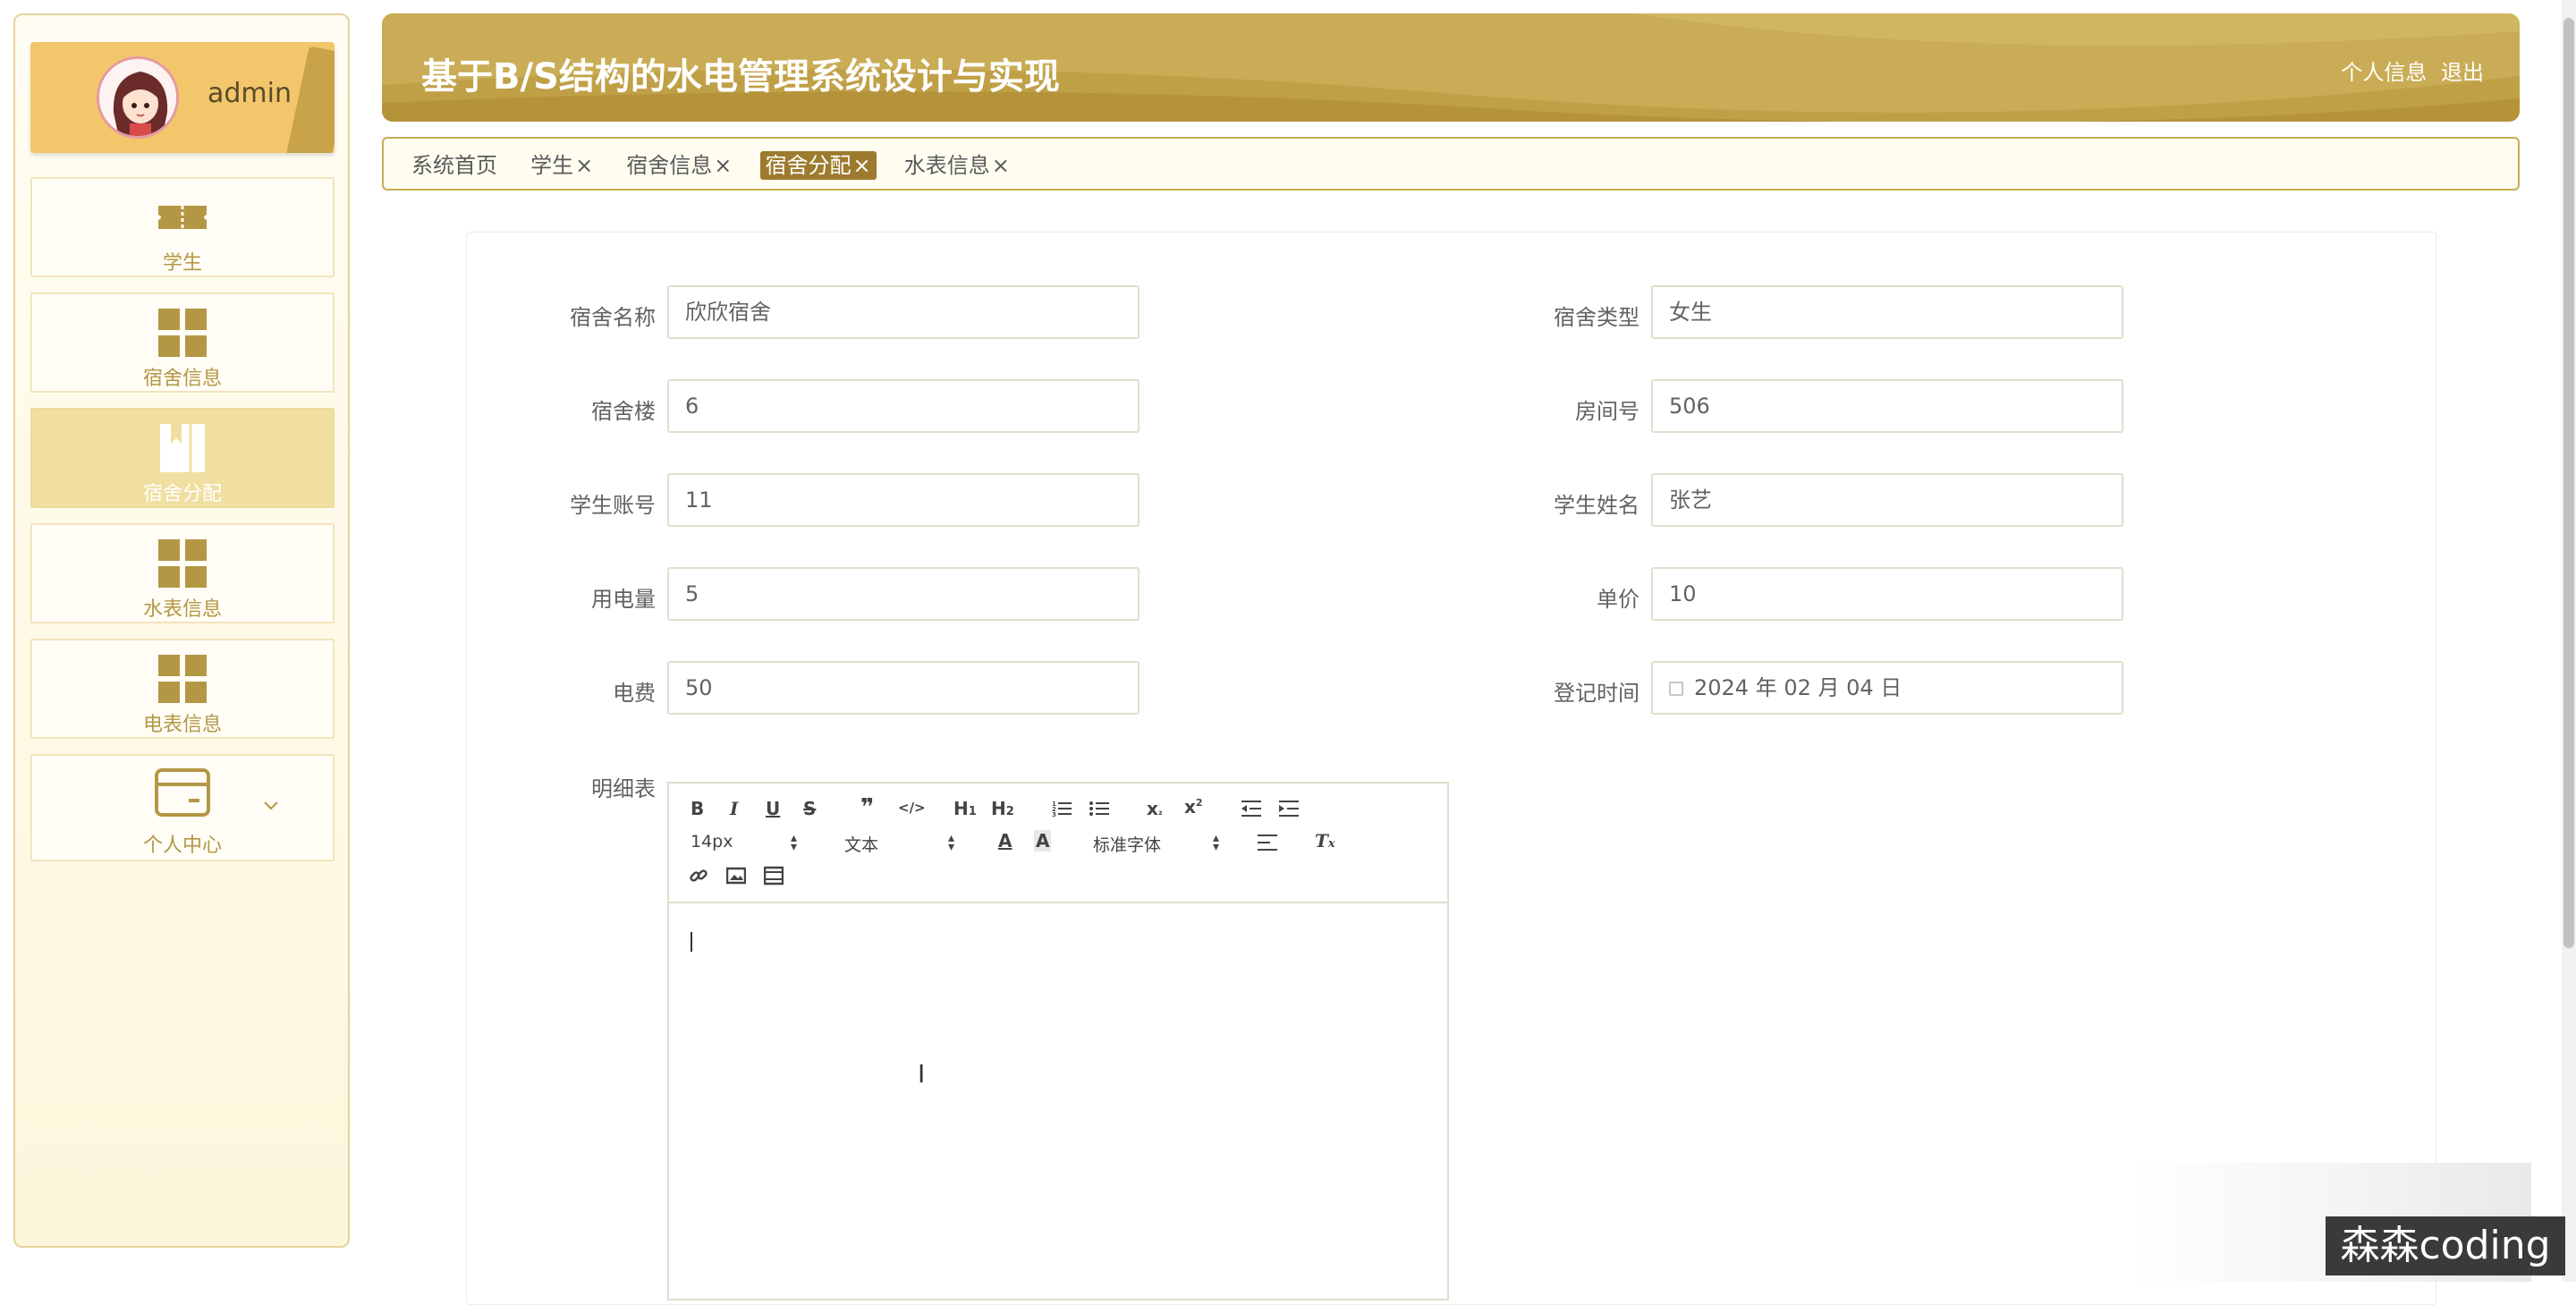 The width and height of the screenshot is (2576, 1305). Describe the element at coordinates (867, 807) in the screenshot. I see `blockquote-icon: ❞` at that location.